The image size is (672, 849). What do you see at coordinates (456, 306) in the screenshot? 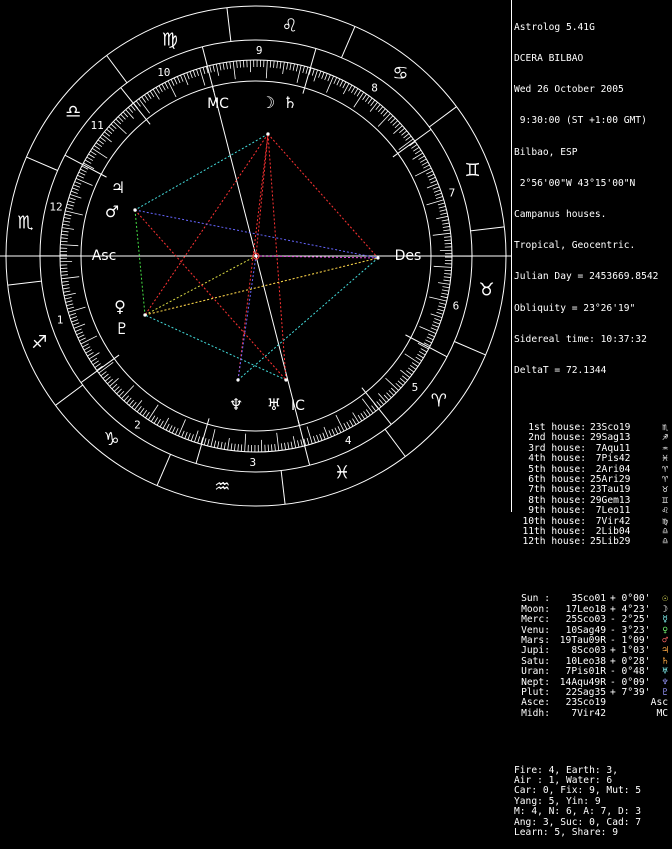
I see `house-number: 6` at bounding box center [456, 306].